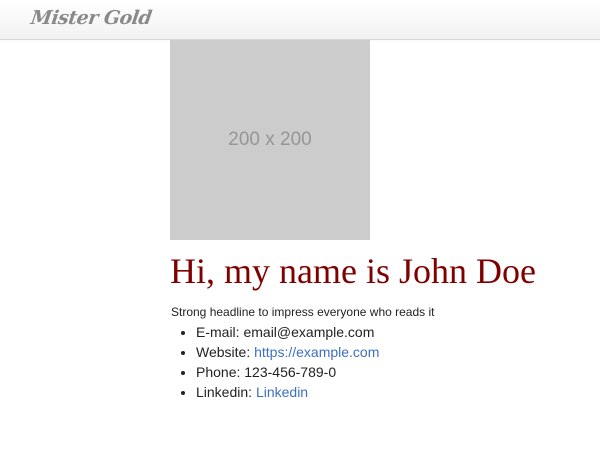  I want to click on website-label: Website:, so click(225, 352).